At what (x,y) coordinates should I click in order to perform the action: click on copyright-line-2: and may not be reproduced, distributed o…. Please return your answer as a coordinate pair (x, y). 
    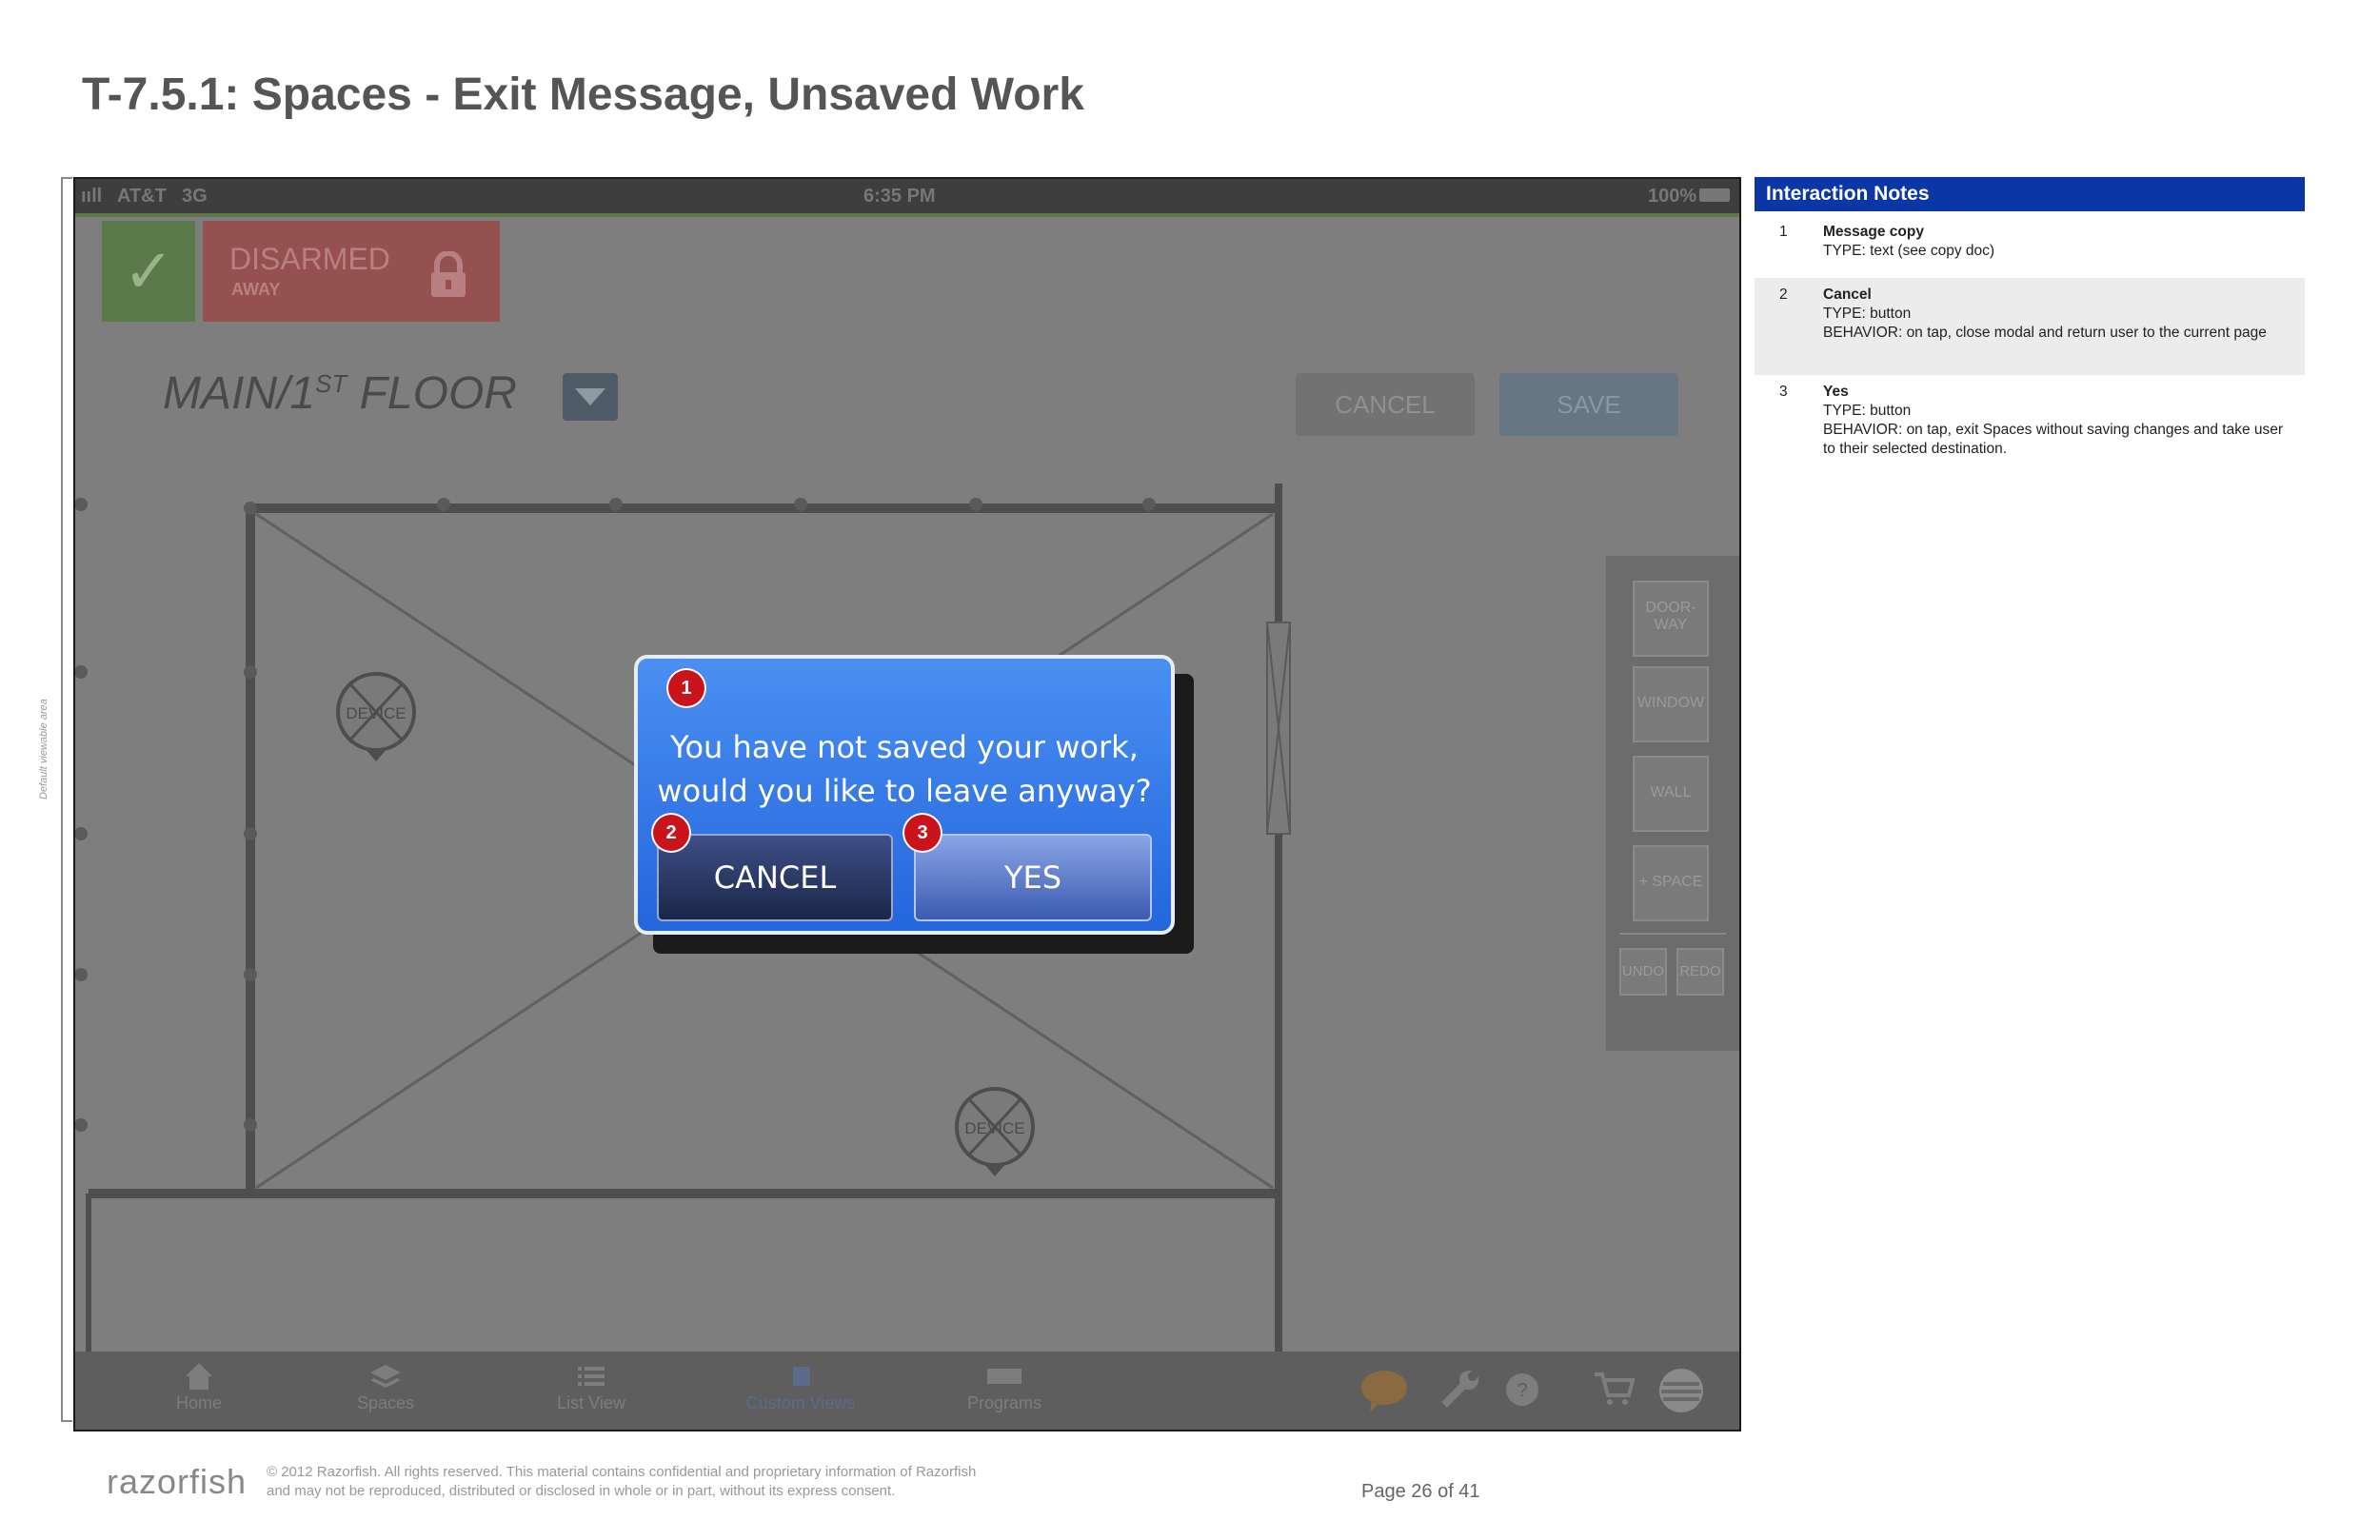
    Looking at the image, I should click on (581, 1491).